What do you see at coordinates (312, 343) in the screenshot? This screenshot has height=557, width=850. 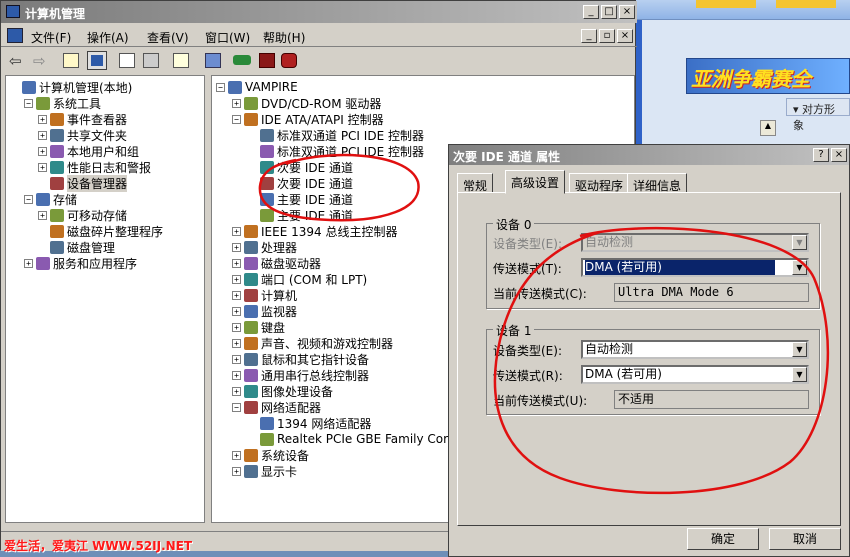 I see `right-tree-item: + 声音、视频和游戏控制器` at bounding box center [312, 343].